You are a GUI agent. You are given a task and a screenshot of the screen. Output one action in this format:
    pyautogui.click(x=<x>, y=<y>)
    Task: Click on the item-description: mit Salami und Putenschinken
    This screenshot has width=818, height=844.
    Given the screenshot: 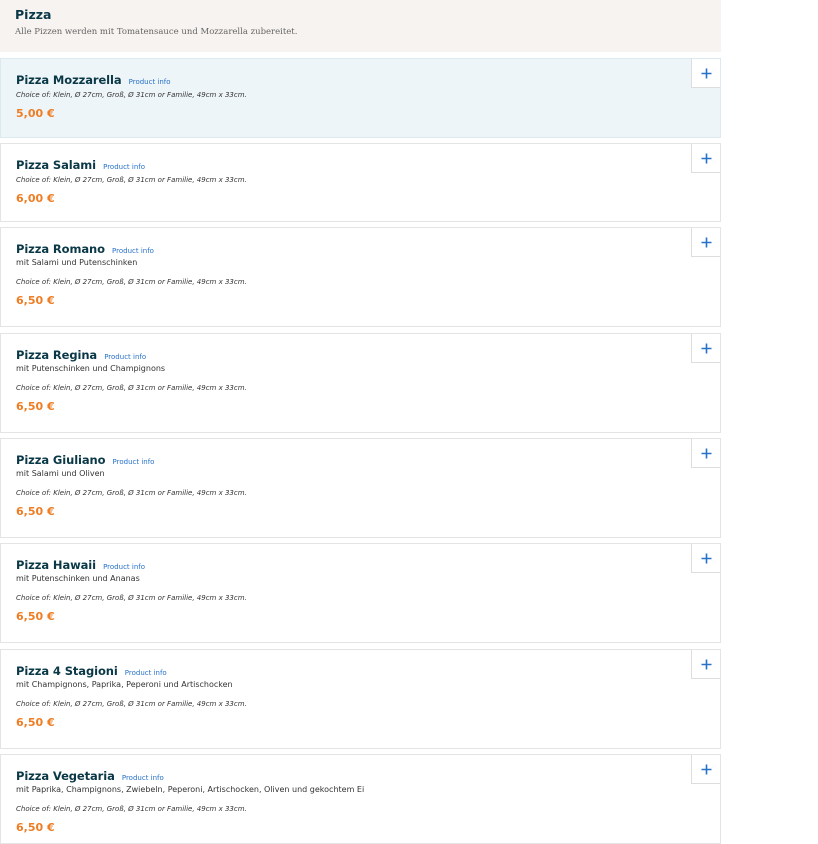 What is the action you would take?
    pyautogui.click(x=77, y=262)
    